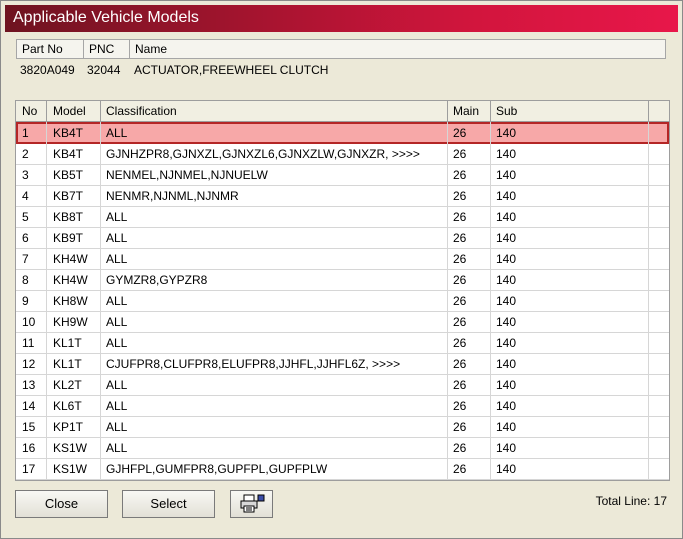 The width and height of the screenshot is (683, 539). Describe the element at coordinates (342, 406) in the screenshot. I see `table-row: 14 KL6T ALL 26 140` at that location.